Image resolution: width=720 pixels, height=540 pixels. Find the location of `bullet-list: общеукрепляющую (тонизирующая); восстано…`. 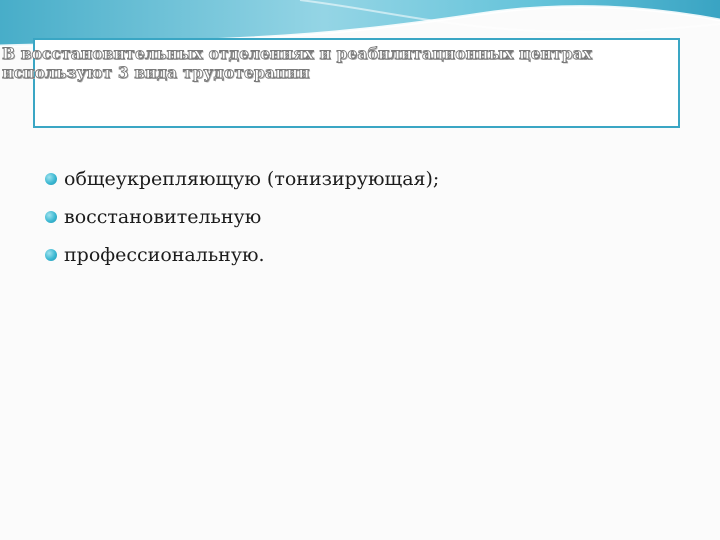

bullet-list: общеукрепляющую (тонизирующая); восстано… is located at coordinates (242, 217).